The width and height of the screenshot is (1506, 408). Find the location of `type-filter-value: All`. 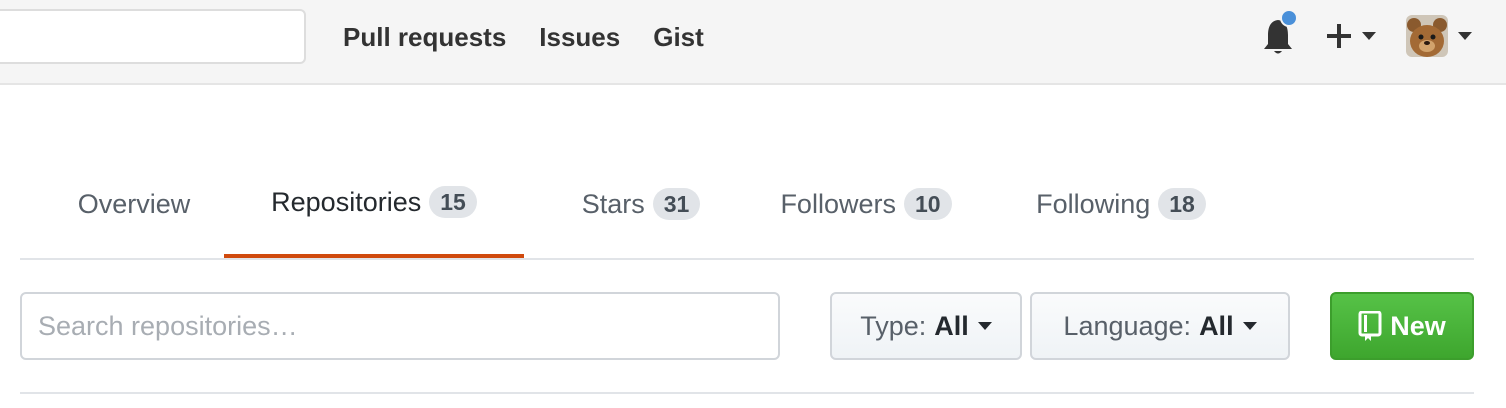

type-filter-value: All is located at coordinates (951, 325).